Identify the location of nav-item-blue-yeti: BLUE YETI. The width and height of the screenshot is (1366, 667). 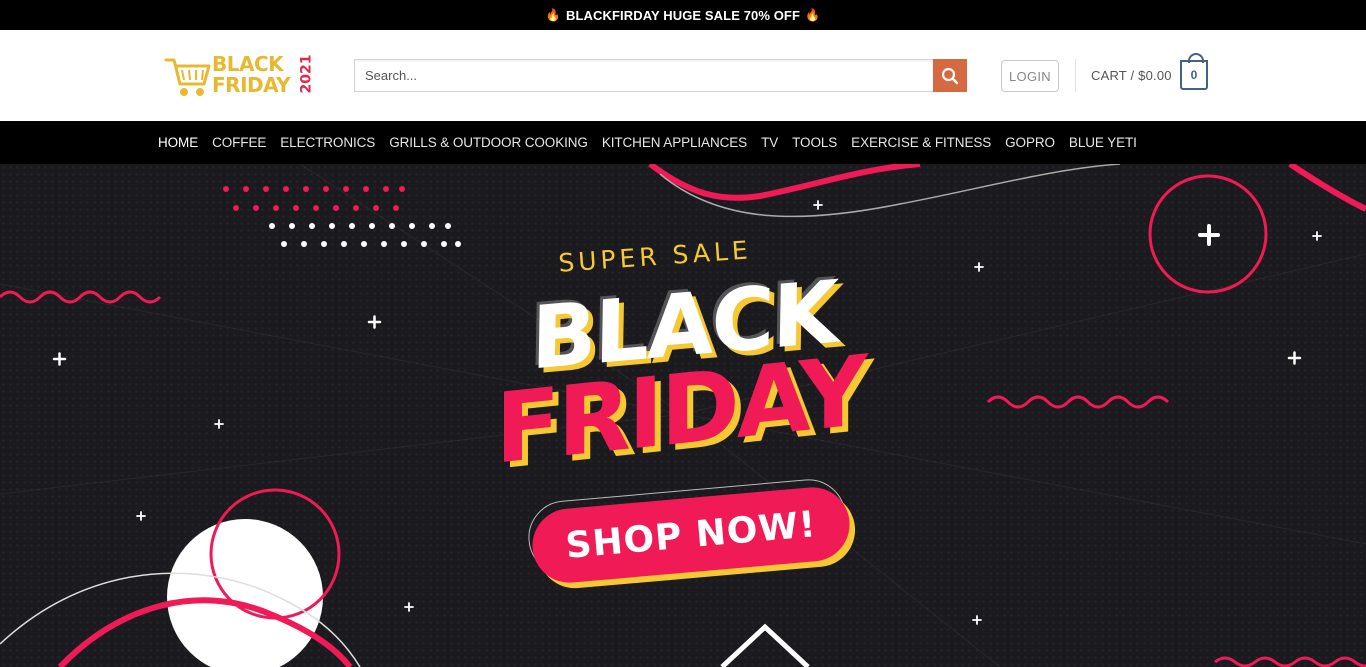
(1103, 142).